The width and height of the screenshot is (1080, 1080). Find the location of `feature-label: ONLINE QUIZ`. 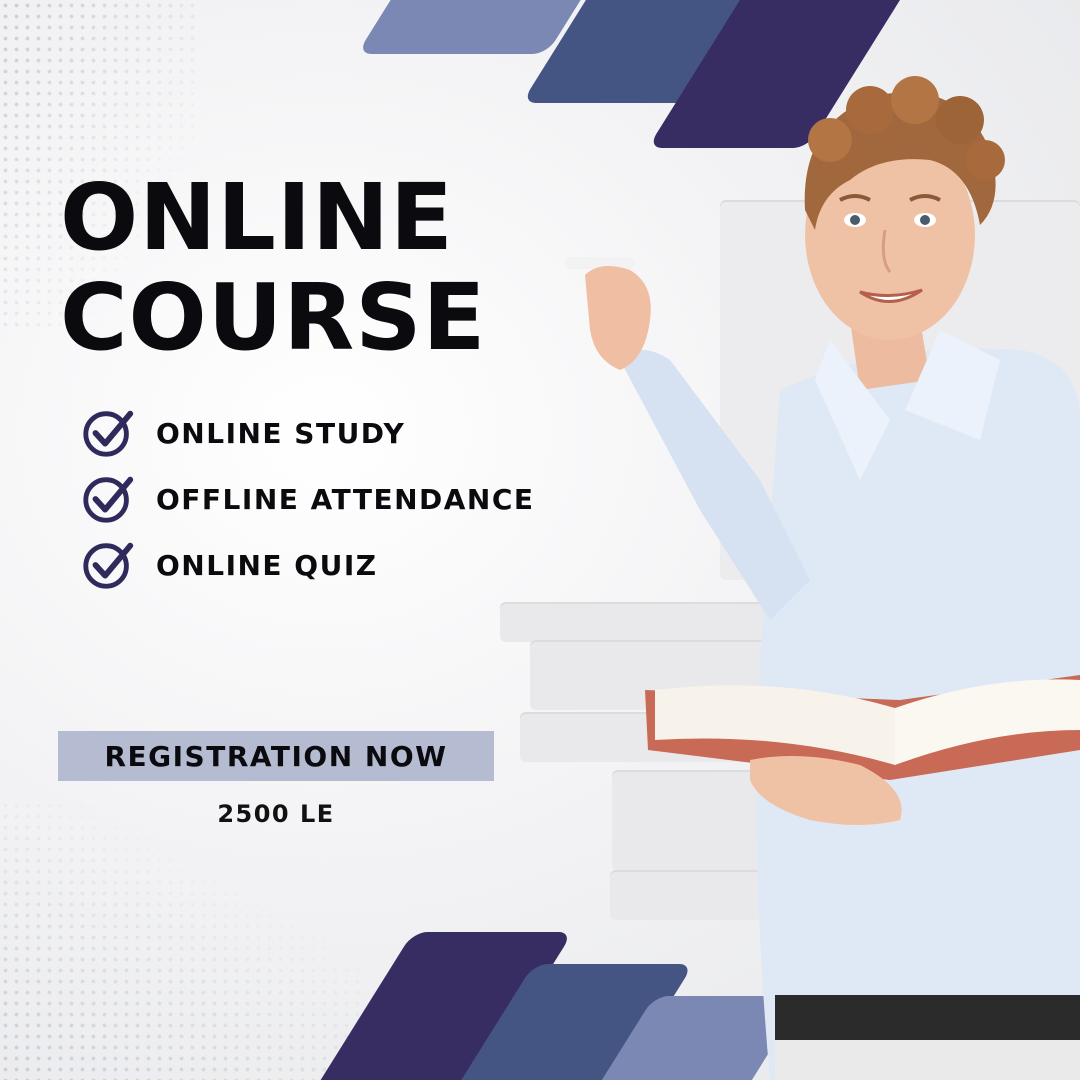

feature-label: ONLINE QUIZ is located at coordinates (267, 565).